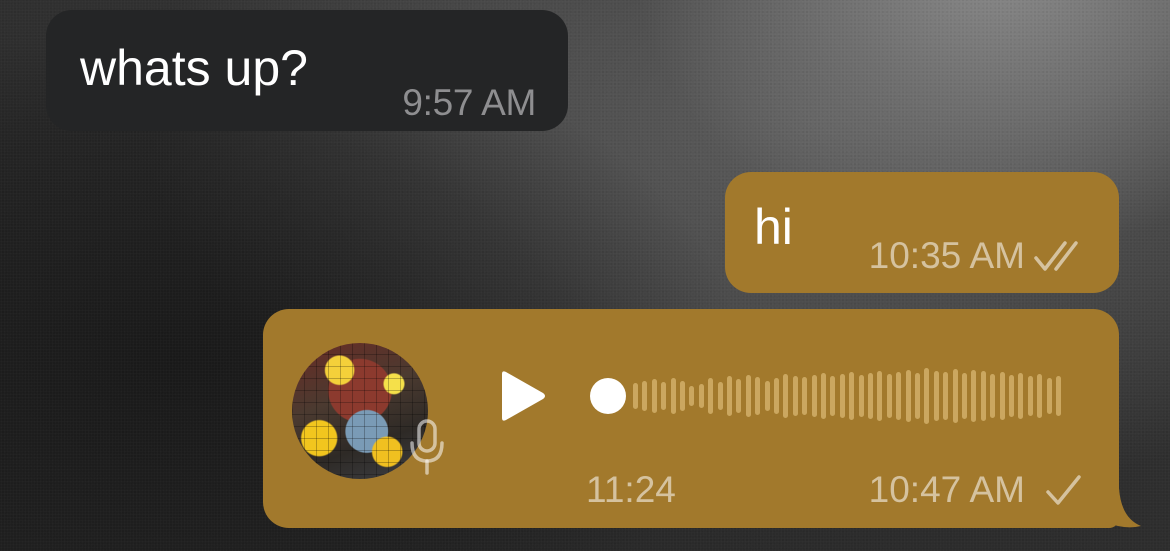 Image resolution: width=1170 pixels, height=551 pixels. What do you see at coordinates (946, 489) in the screenshot?
I see `message-timestamp: 10:47 AM` at bounding box center [946, 489].